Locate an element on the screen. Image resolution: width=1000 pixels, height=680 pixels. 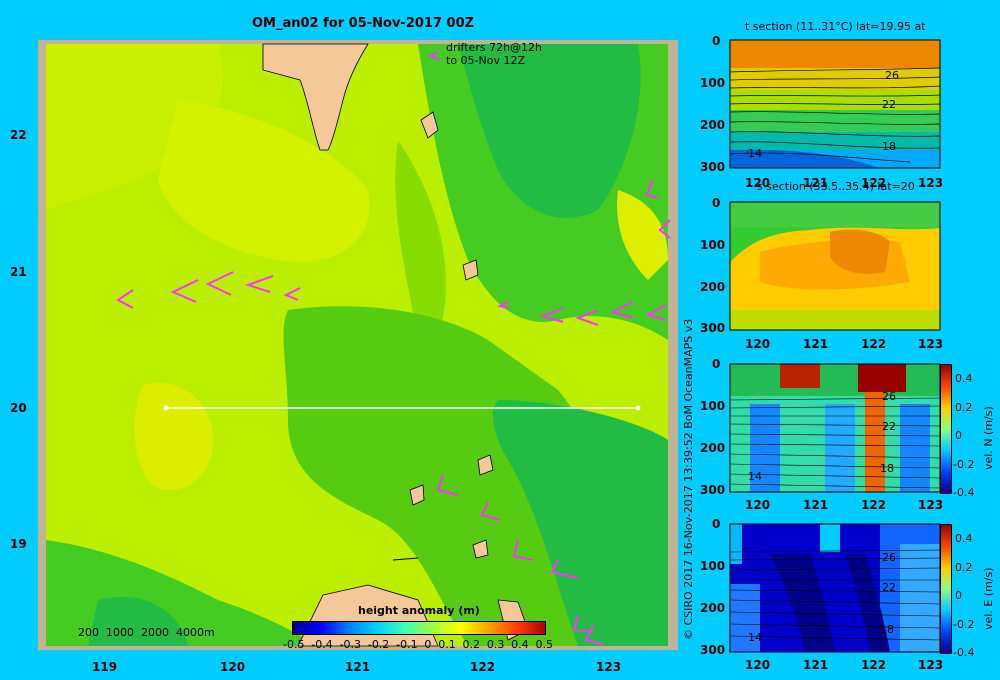
drifters-legend-line1: drifters 72h@12h is located at coordinates (494, 47).